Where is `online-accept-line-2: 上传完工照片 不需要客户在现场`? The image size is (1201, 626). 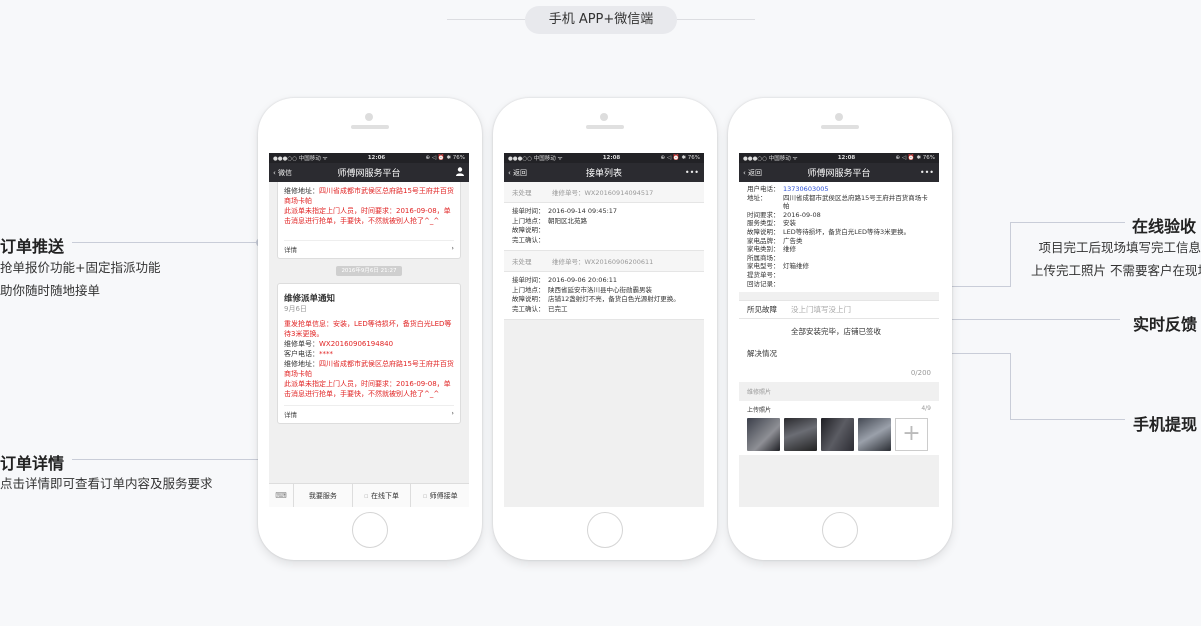 online-accept-line-2: 上传完工照片 不需要客户在现场 is located at coordinates (1116, 270).